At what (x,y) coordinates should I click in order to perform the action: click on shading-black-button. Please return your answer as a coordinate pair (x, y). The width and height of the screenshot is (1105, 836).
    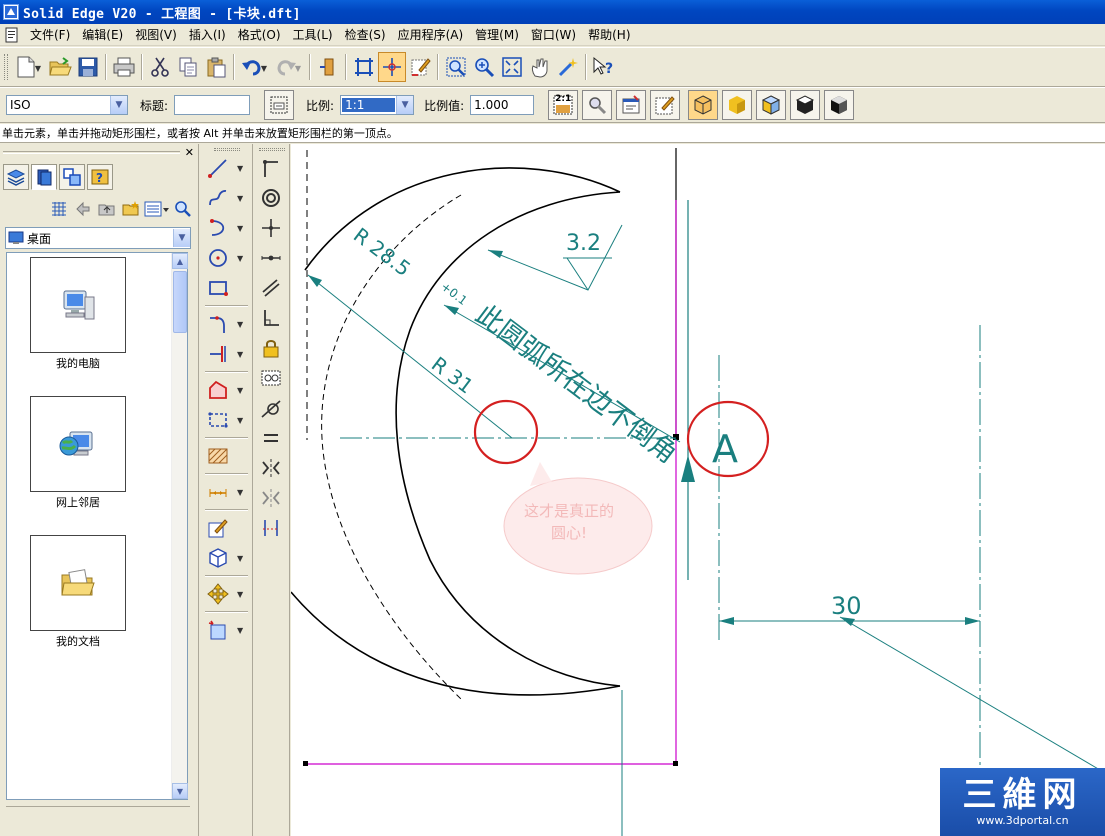
    Looking at the image, I should click on (839, 105).